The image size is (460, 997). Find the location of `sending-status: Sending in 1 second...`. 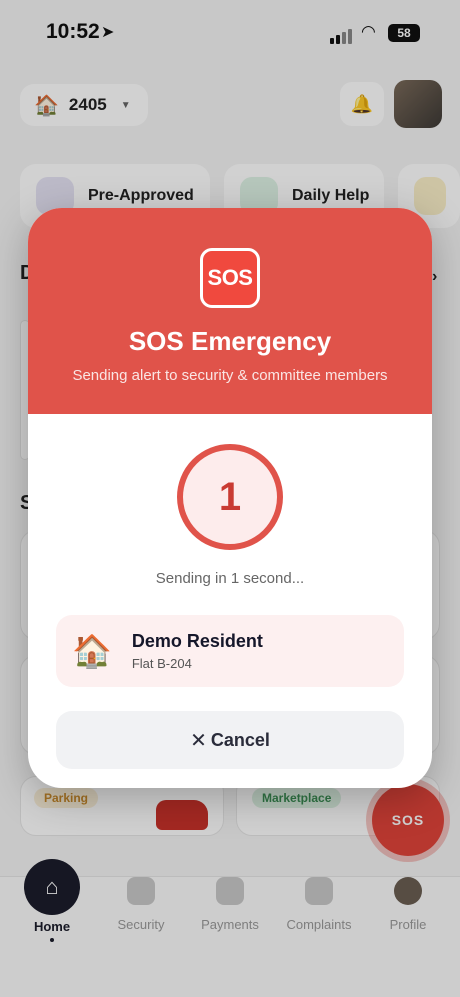

sending-status: Sending in 1 second... is located at coordinates (230, 578).